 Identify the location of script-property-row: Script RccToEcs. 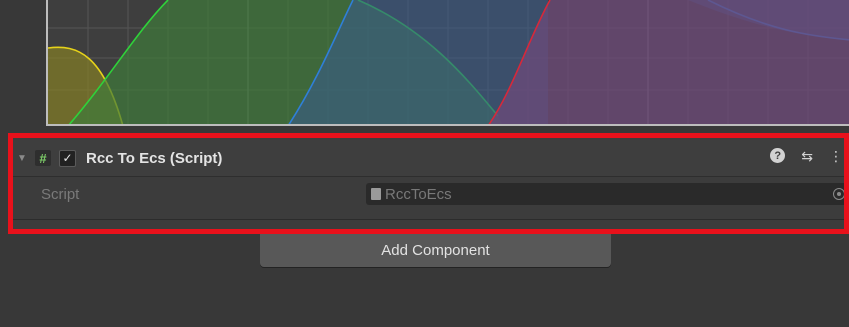
(431, 194).